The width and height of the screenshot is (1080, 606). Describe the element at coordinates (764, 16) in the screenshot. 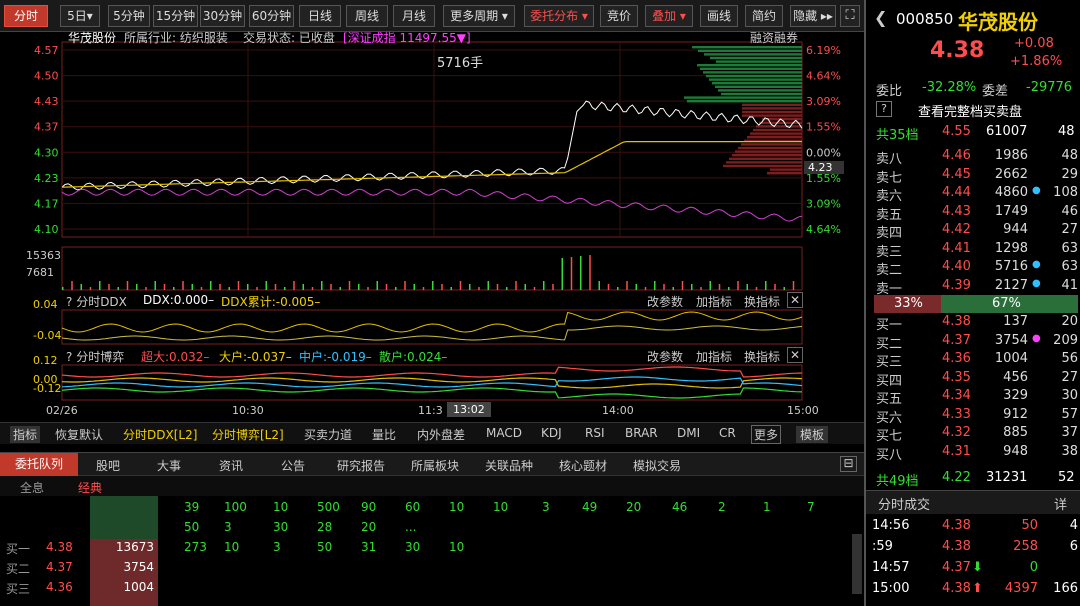

I see `simple-button: 简约` at that location.